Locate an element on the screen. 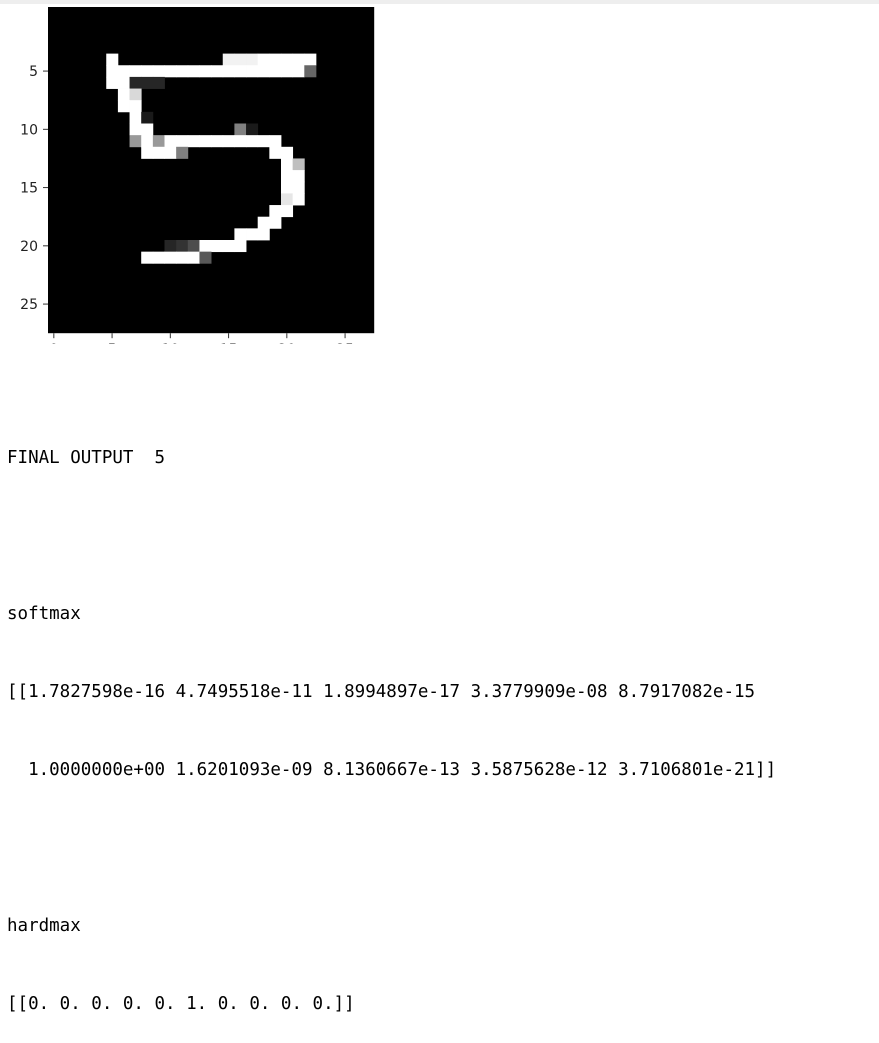 Image resolution: width=879 pixels, height=1043 pixels. digit-image-svg: 0 5 10 15 20 25 5 10 15 20 25 is located at coordinates (197, 182).